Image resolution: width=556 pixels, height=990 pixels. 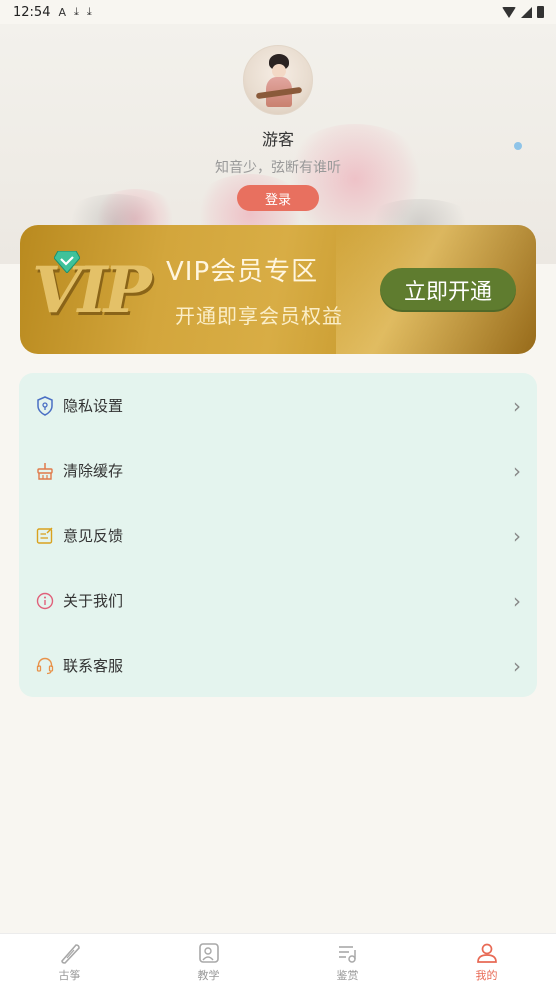 What do you see at coordinates (32, 12) in the screenshot?
I see `status-time: 12:54` at bounding box center [32, 12].